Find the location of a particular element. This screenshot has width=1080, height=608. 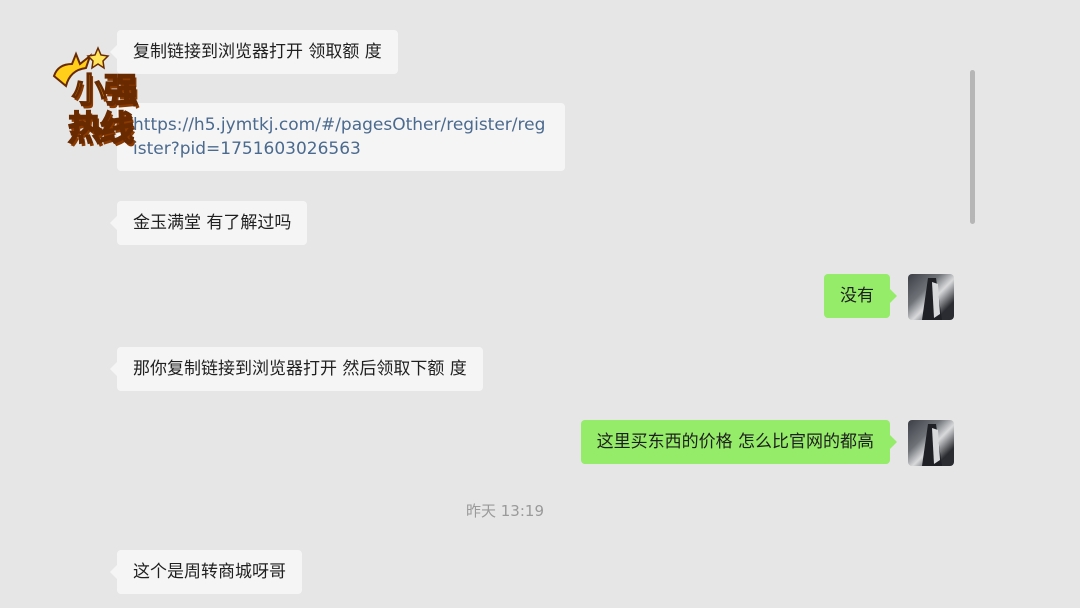

message-bubble-incoming: 金玉满堂 有了解过吗 is located at coordinates (208, 223).